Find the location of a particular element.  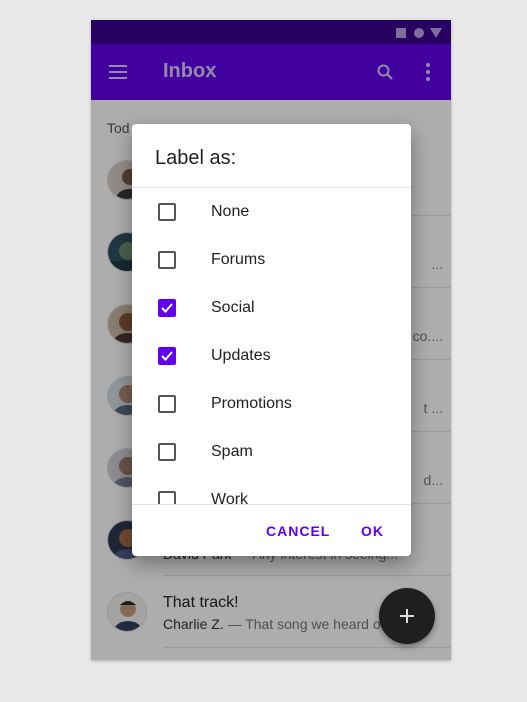

cancel-button: CANCEL is located at coordinates (298, 531).